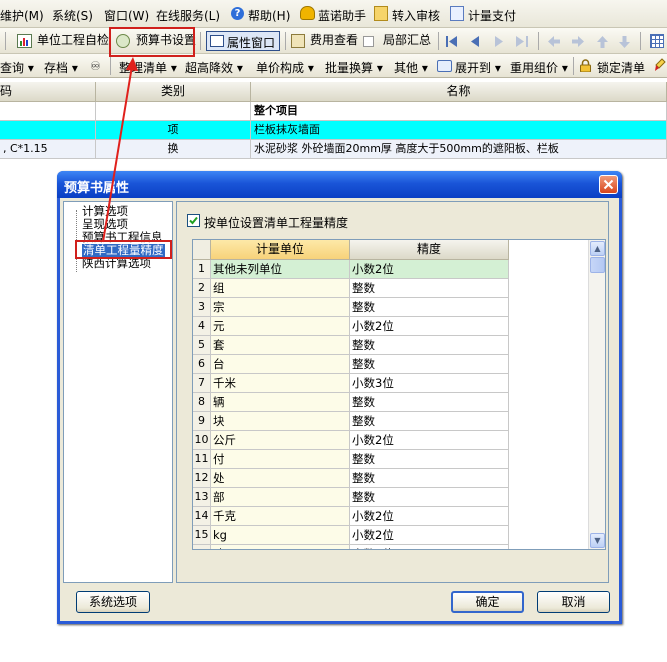 The image size is (667, 662). I want to click on system-options-button: 系统选项, so click(113, 602).